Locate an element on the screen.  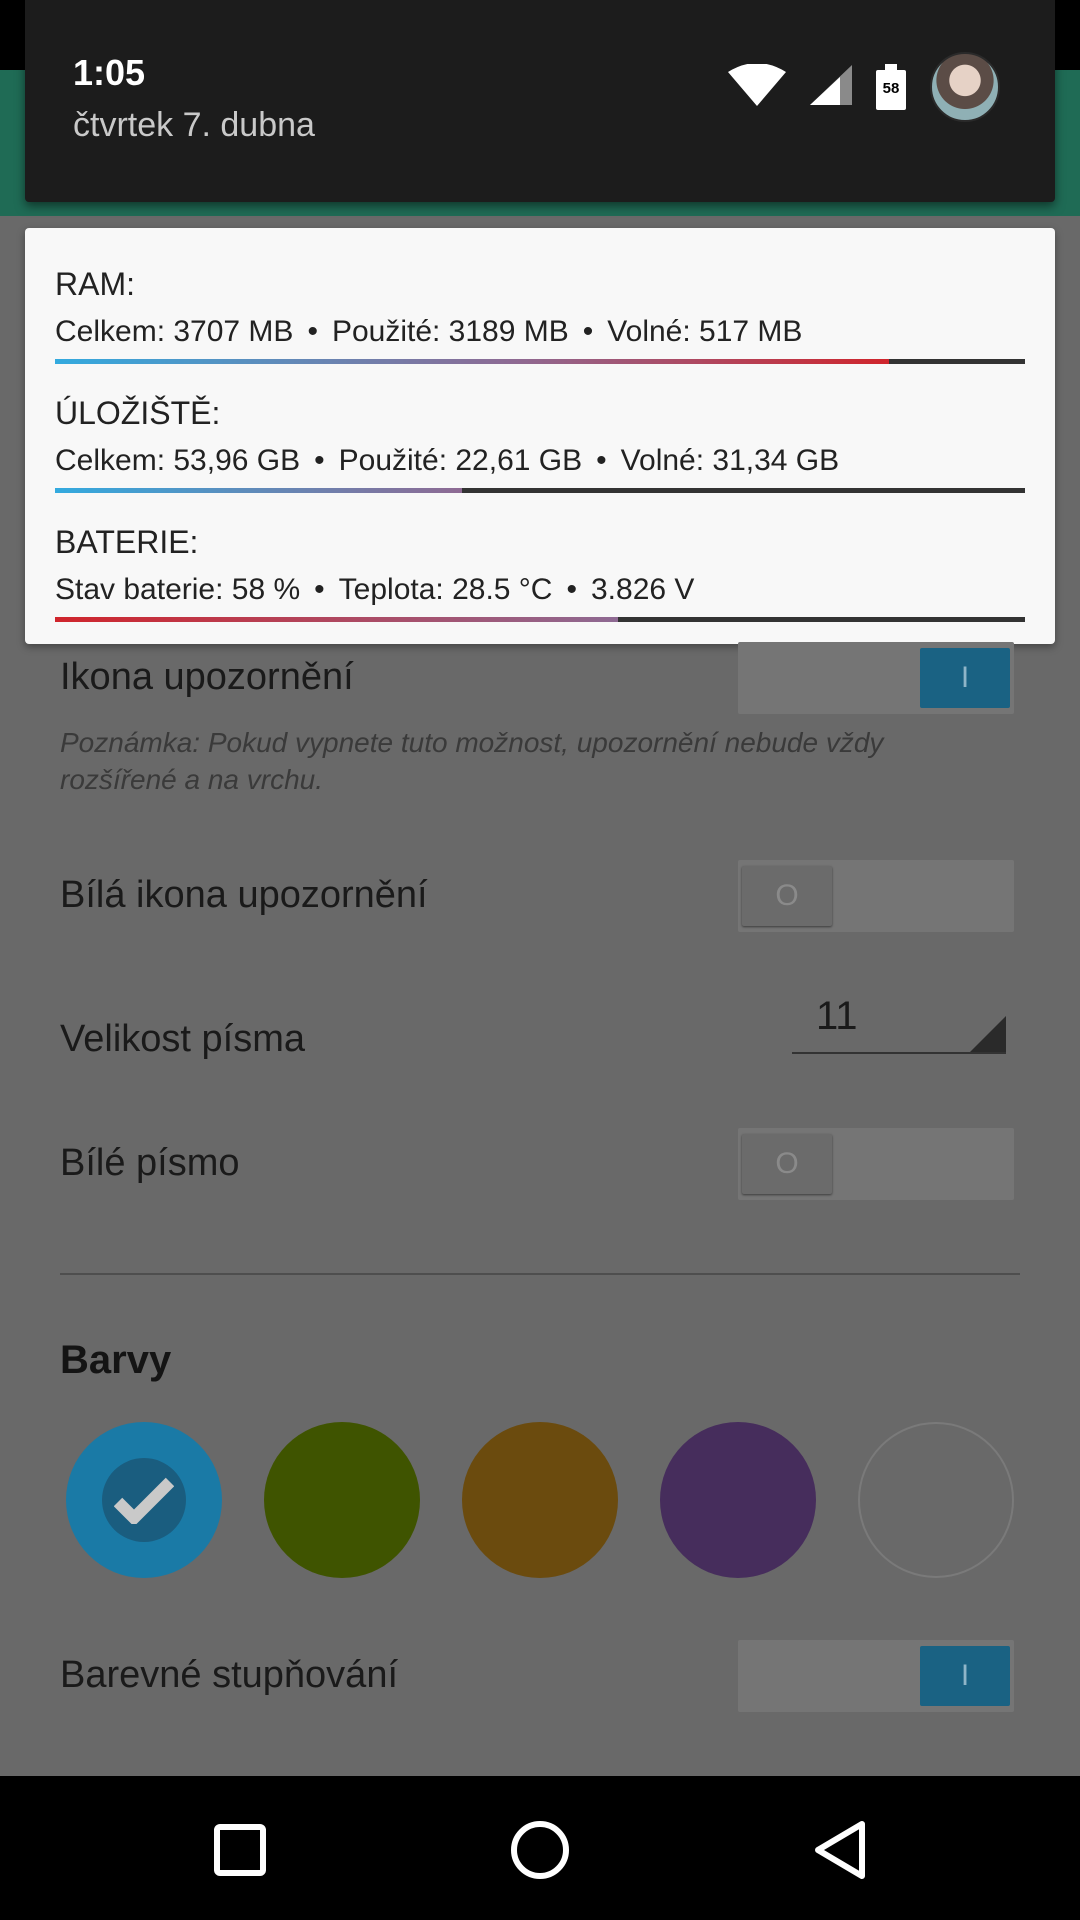
colors-section-title: Barvy is located at coordinates (116, 1360).